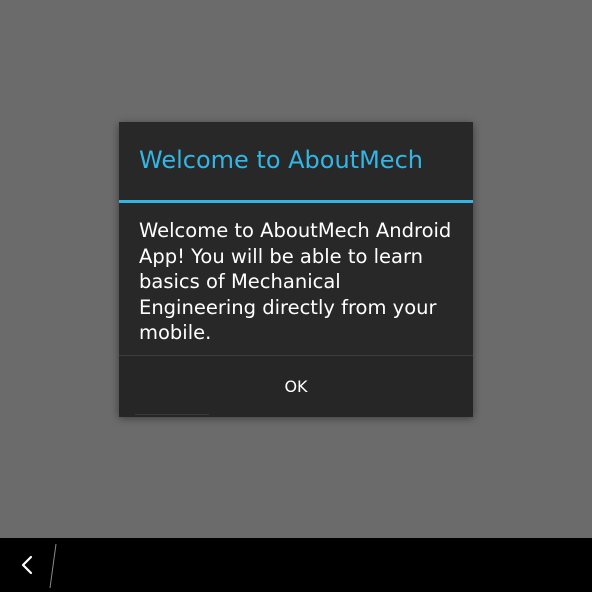  I want to click on dialog-button-bar: OK, so click(296, 386).